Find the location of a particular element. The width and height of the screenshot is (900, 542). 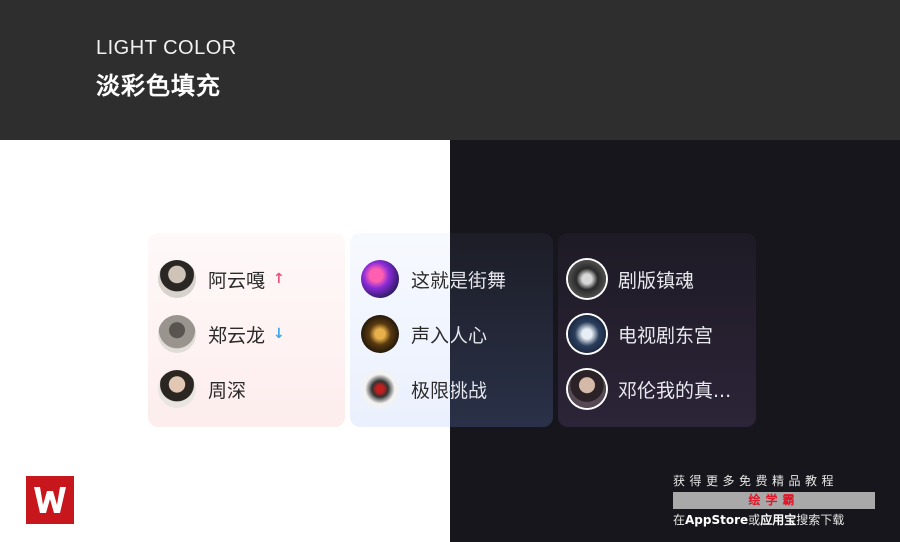

list-item: 这就是街舞 is located at coordinates (433, 279).